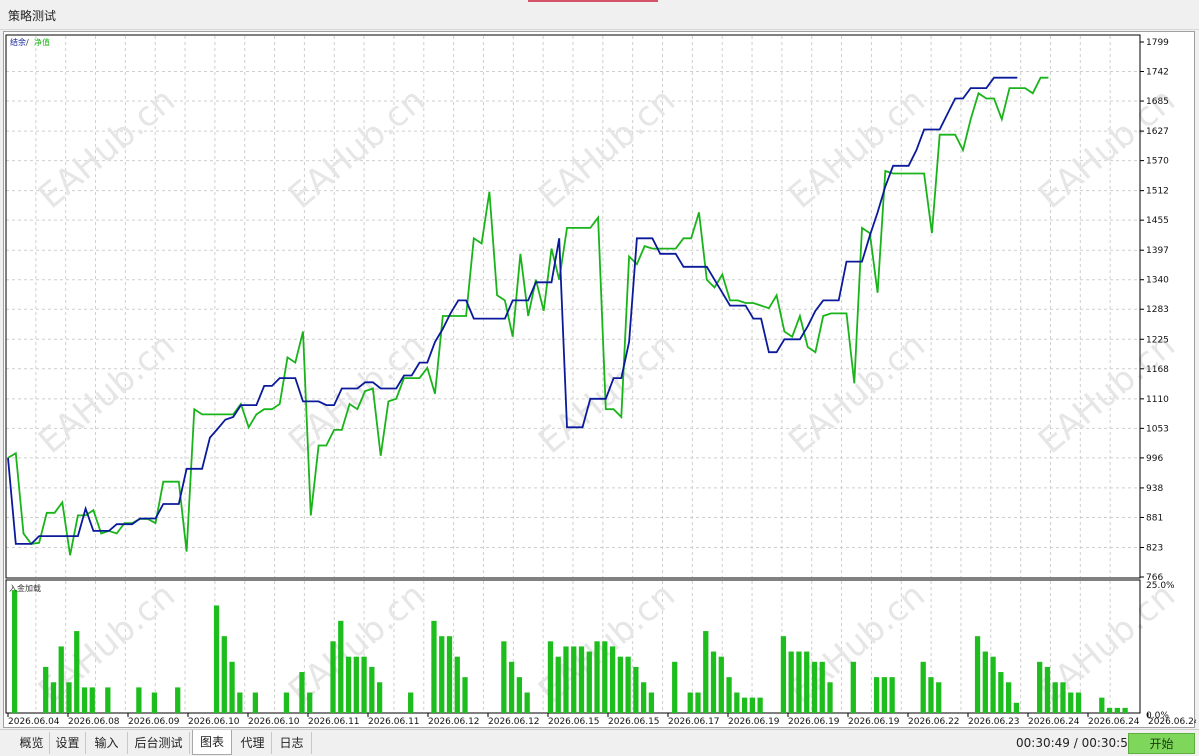  Describe the element at coordinates (1157, 132) in the screenshot. I see `y-tick-label: 1627` at that location.